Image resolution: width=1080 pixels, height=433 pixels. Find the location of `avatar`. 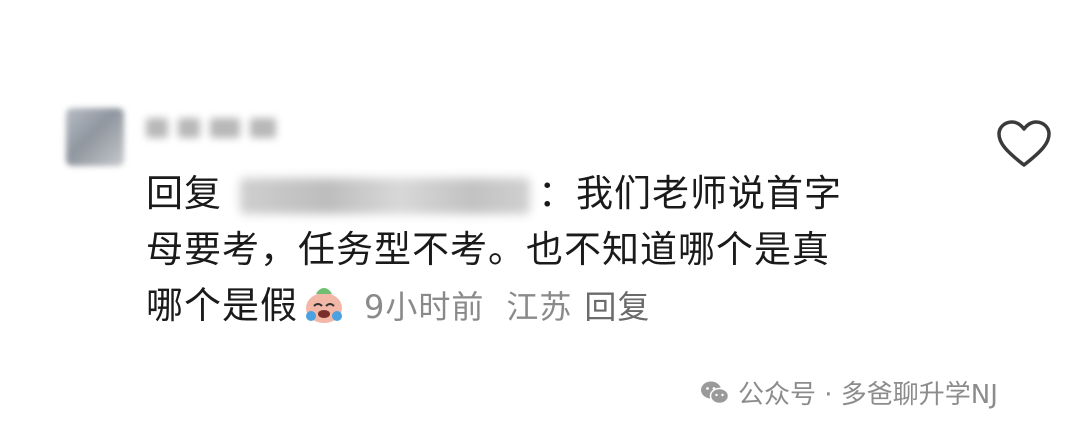

avatar is located at coordinates (95, 137).